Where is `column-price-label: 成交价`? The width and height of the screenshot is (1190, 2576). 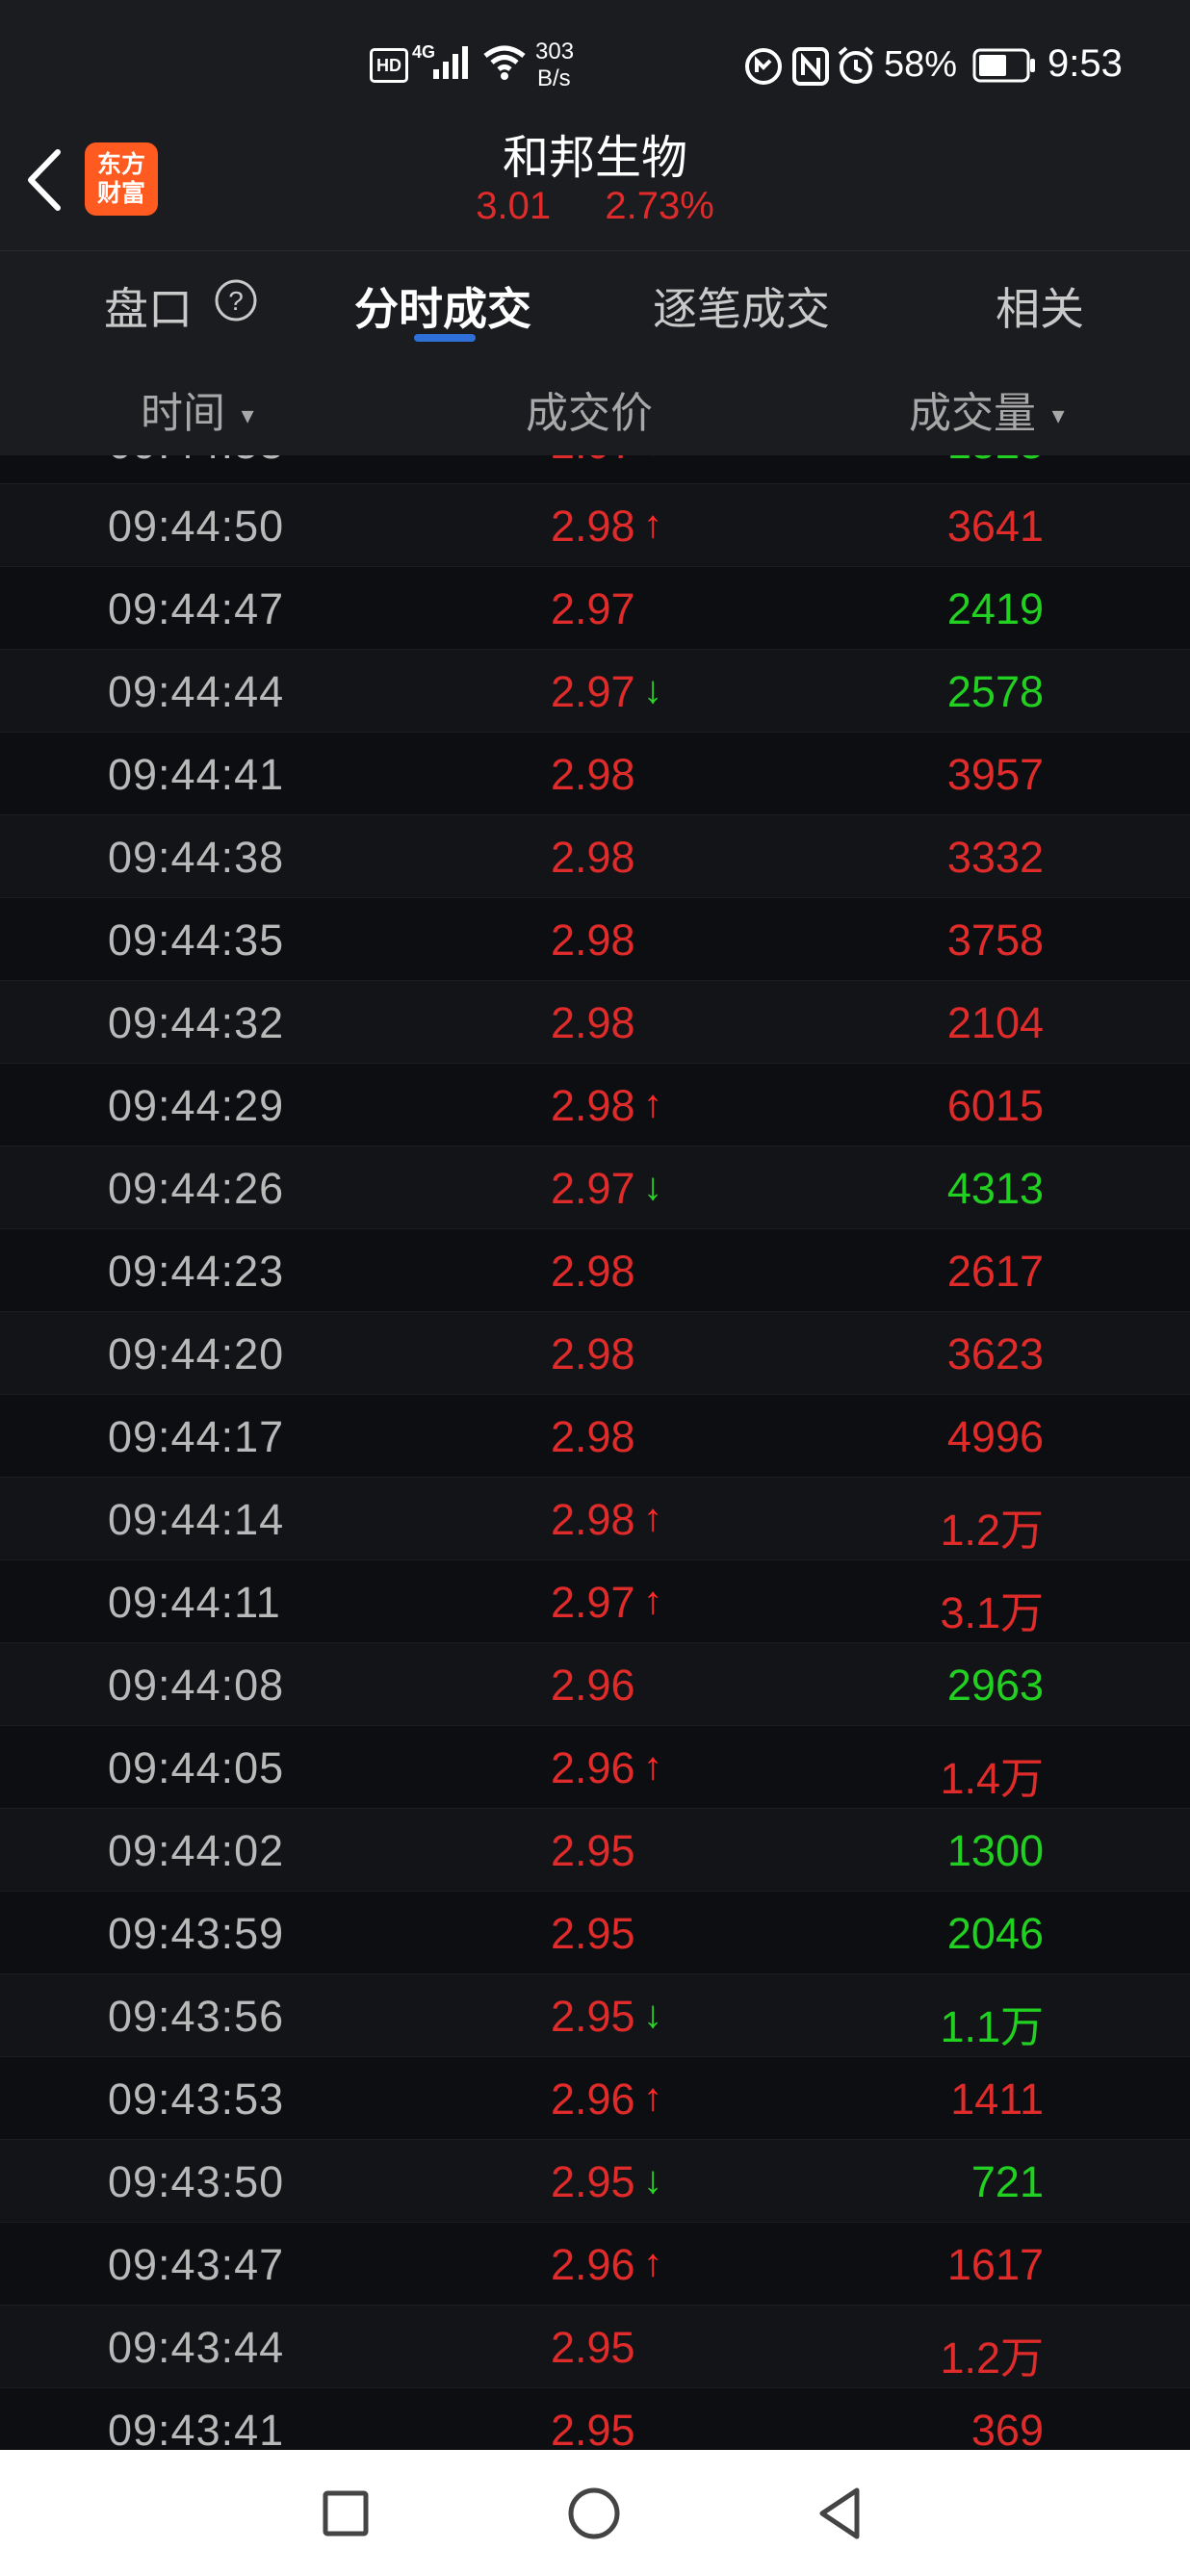
column-price-label: 成交价 is located at coordinates (590, 414).